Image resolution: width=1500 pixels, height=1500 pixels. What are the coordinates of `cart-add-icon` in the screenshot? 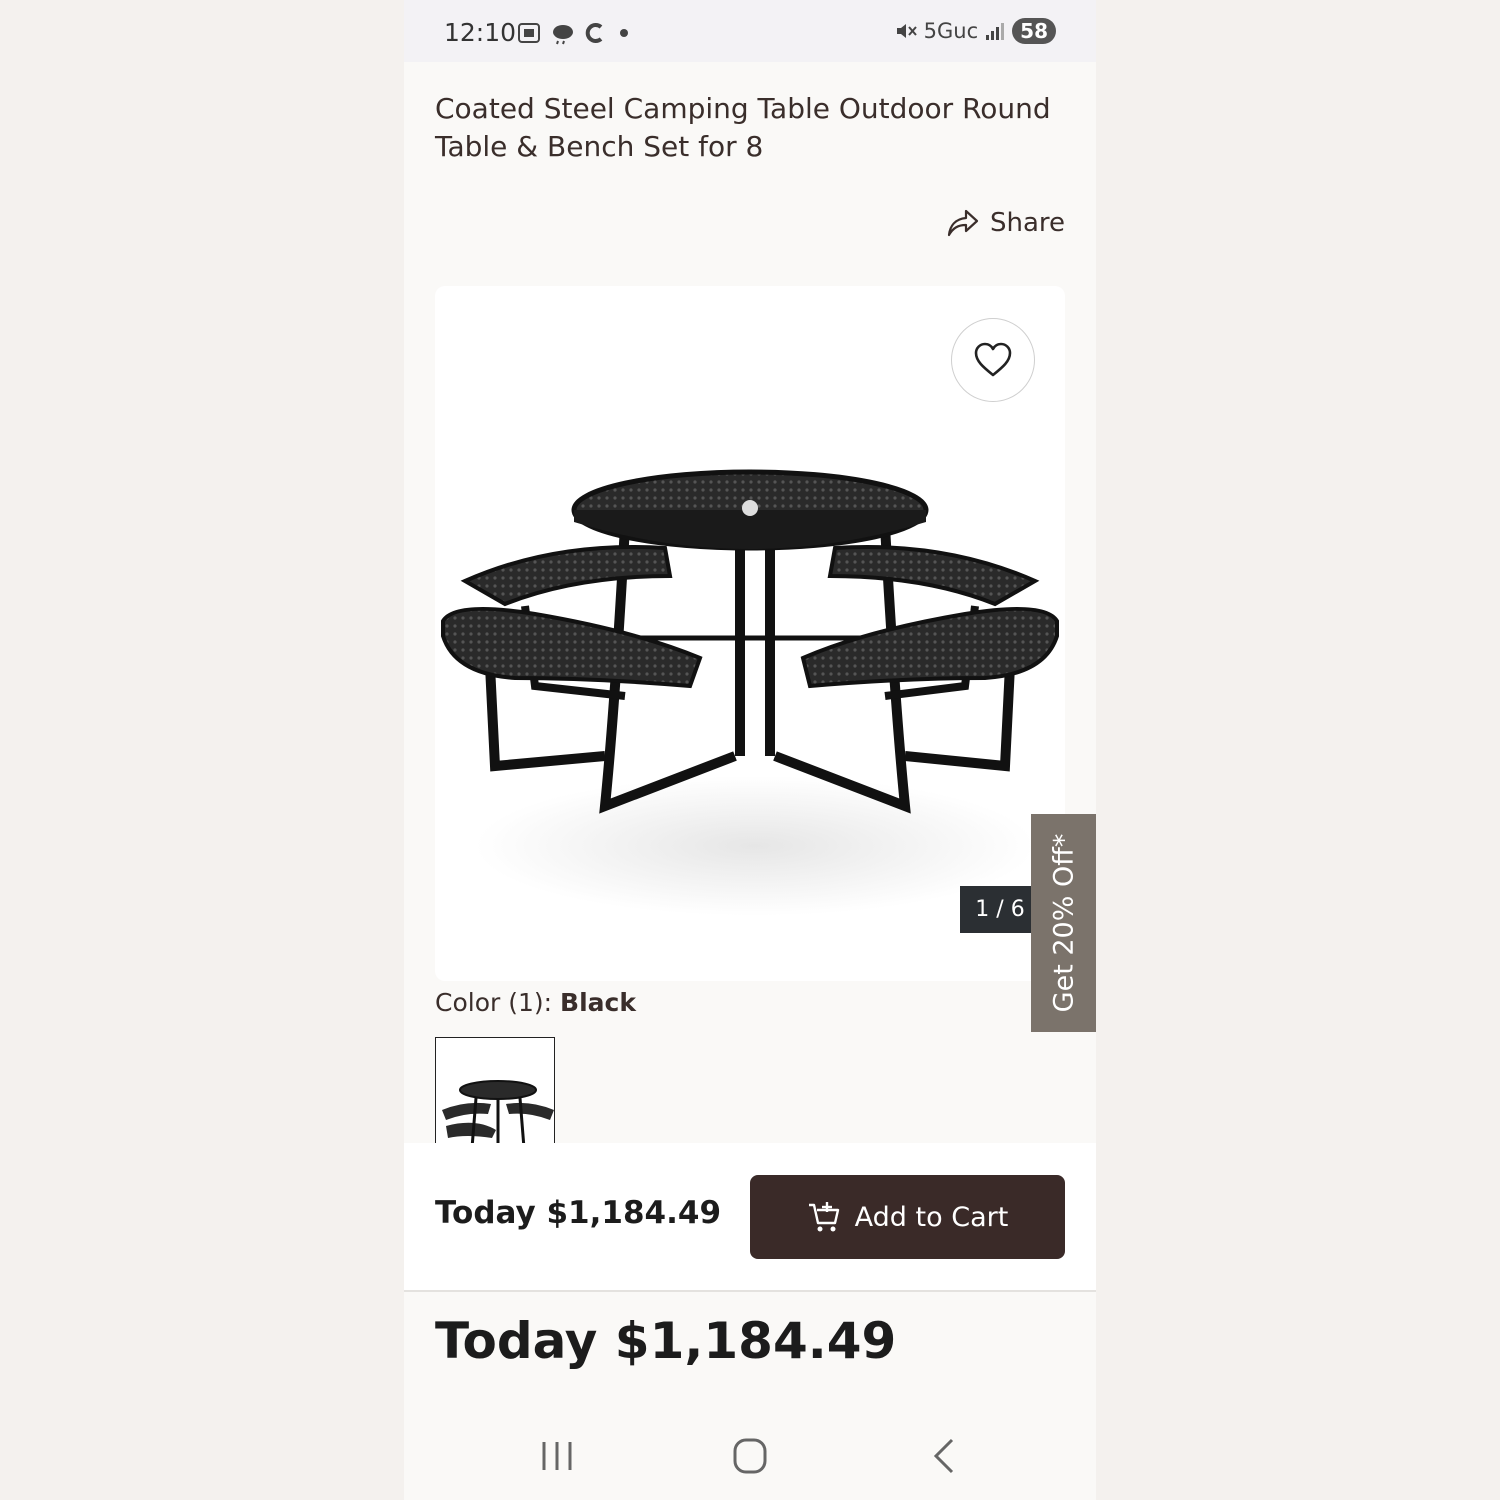 It's located at (823, 1217).